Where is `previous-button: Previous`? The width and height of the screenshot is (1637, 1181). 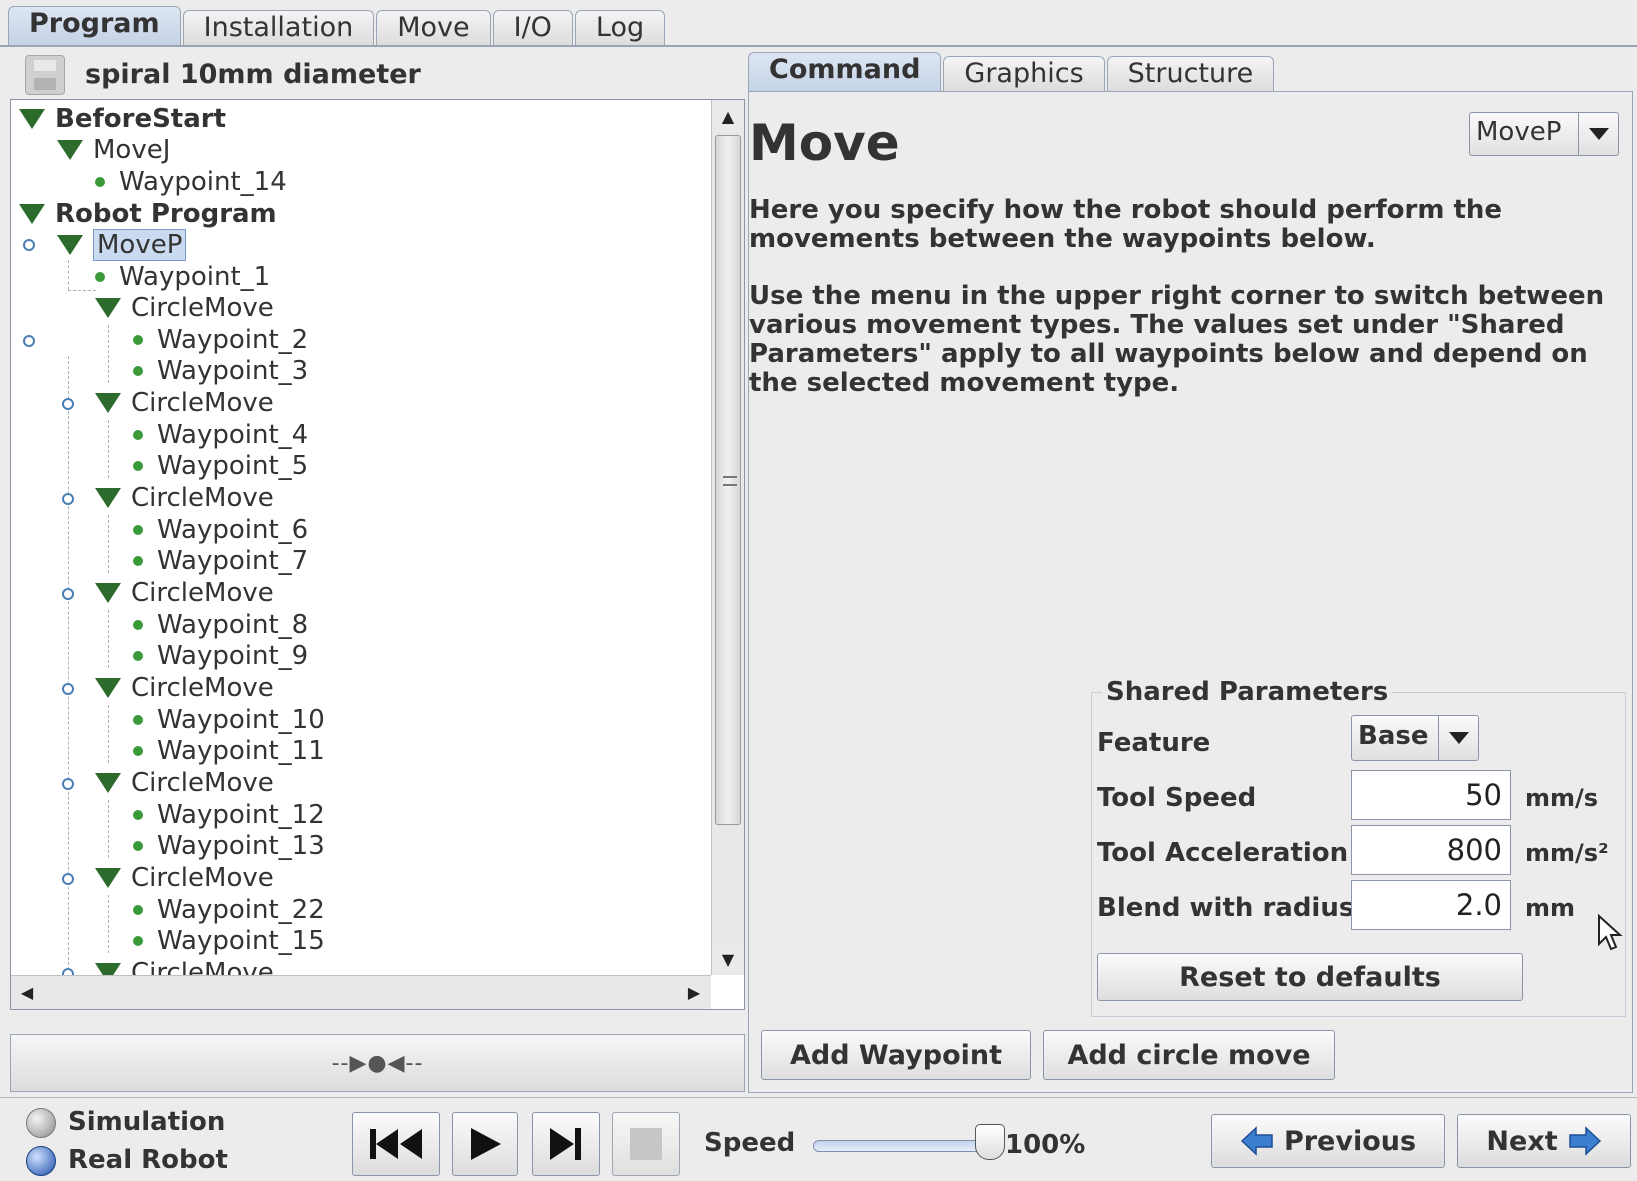
previous-button: Previous is located at coordinates (1328, 1141).